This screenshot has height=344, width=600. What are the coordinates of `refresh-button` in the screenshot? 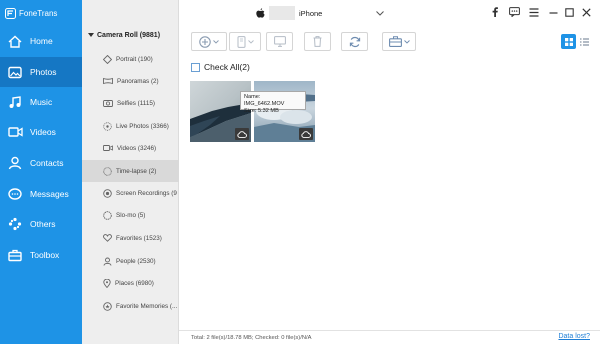 It's located at (354, 41).